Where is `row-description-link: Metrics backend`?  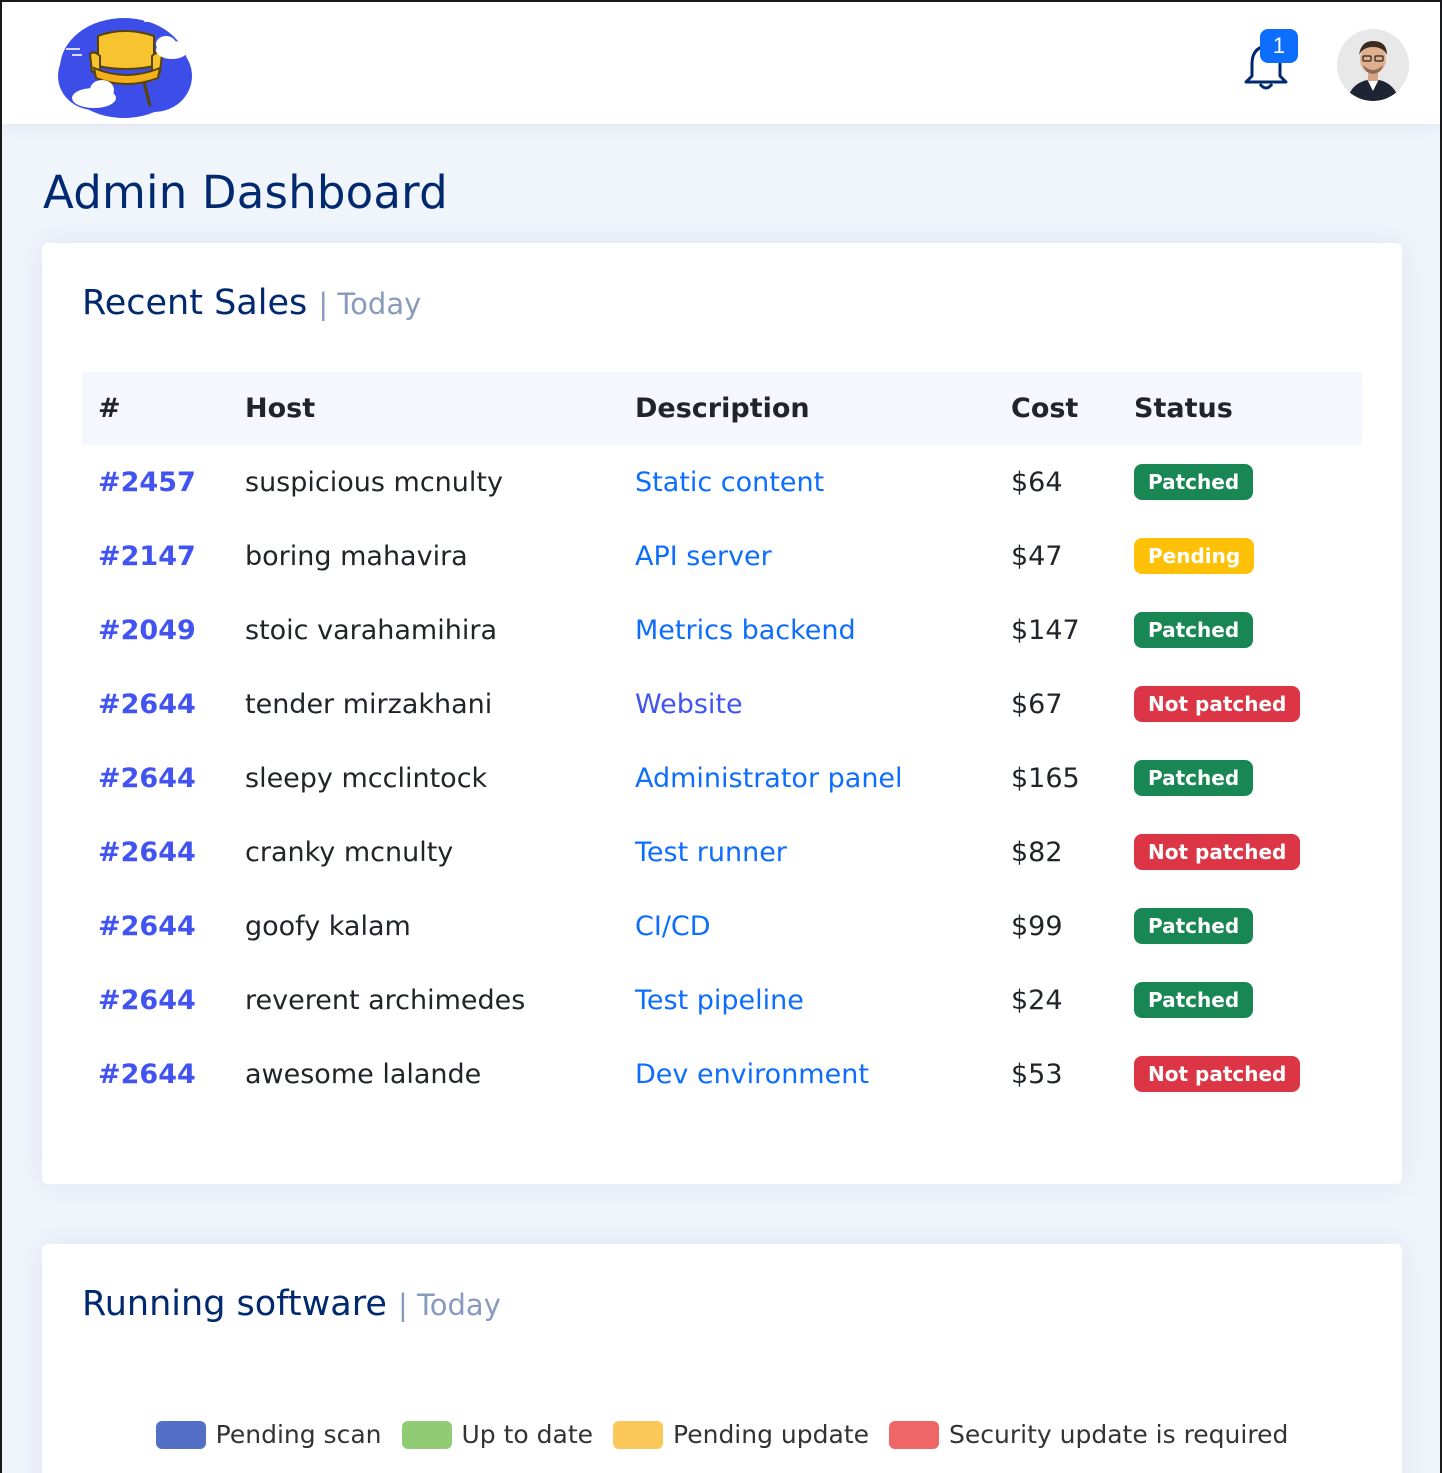
row-description-link: Metrics backend is located at coordinates (807, 630).